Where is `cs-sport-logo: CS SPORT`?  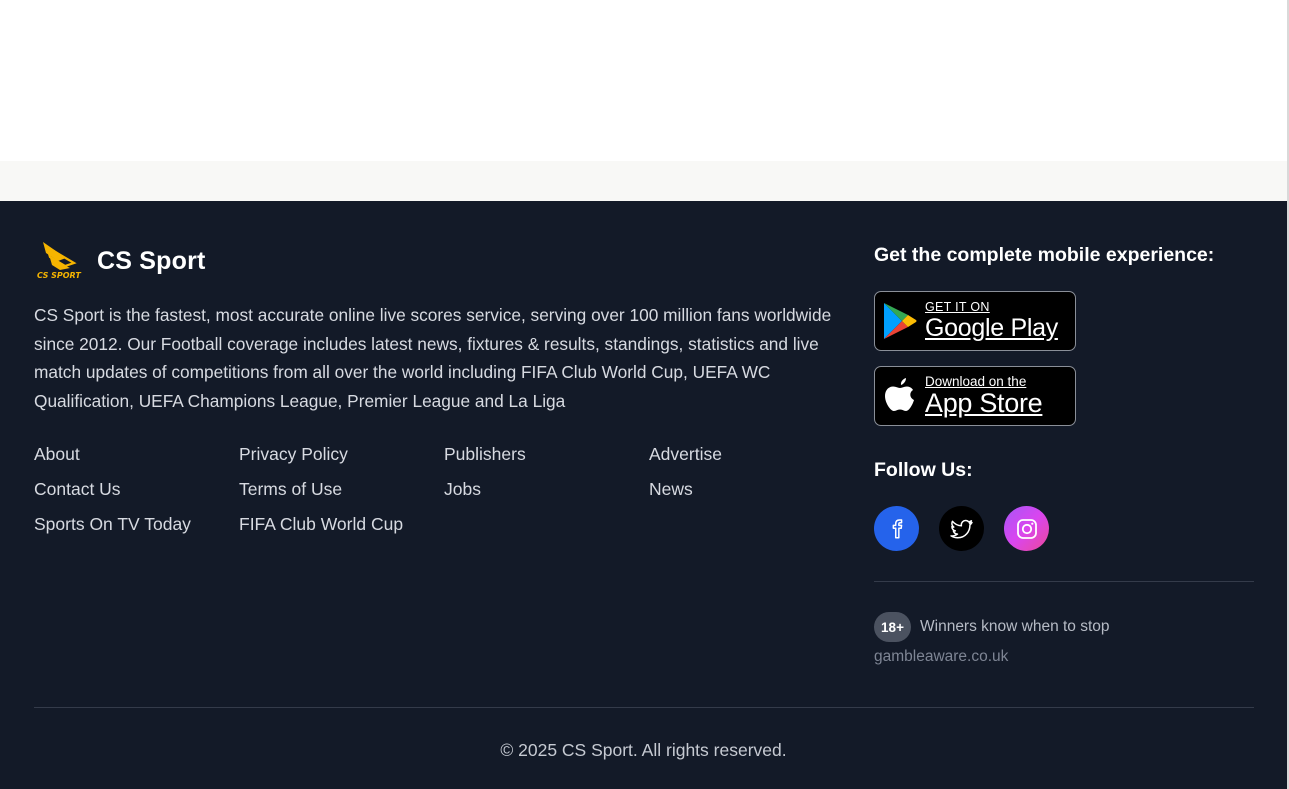
cs-sport-logo: CS SPORT is located at coordinates (59, 261).